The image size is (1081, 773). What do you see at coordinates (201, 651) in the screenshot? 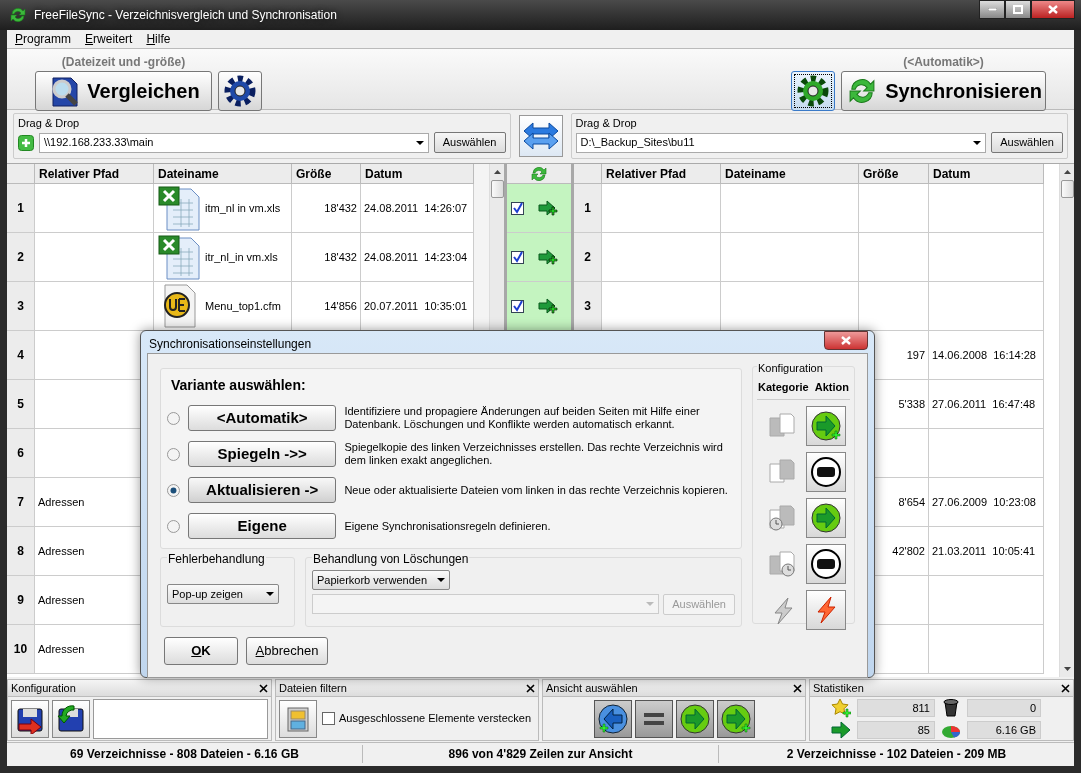
I see `ok-button: OK` at bounding box center [201, 651].